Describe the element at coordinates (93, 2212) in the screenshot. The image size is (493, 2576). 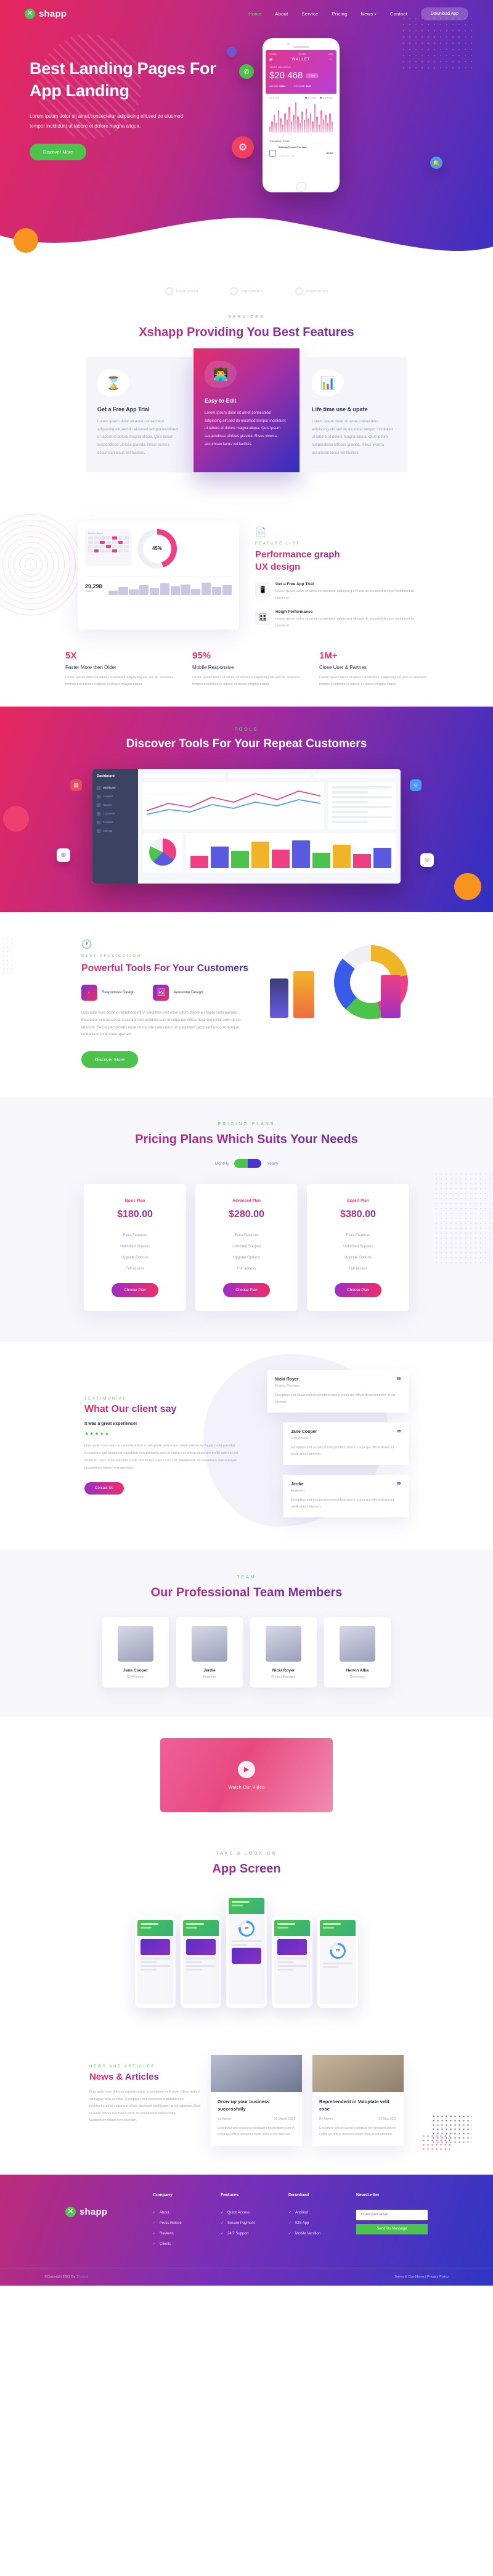
I see `footer-logo-text: shapp` at that location.